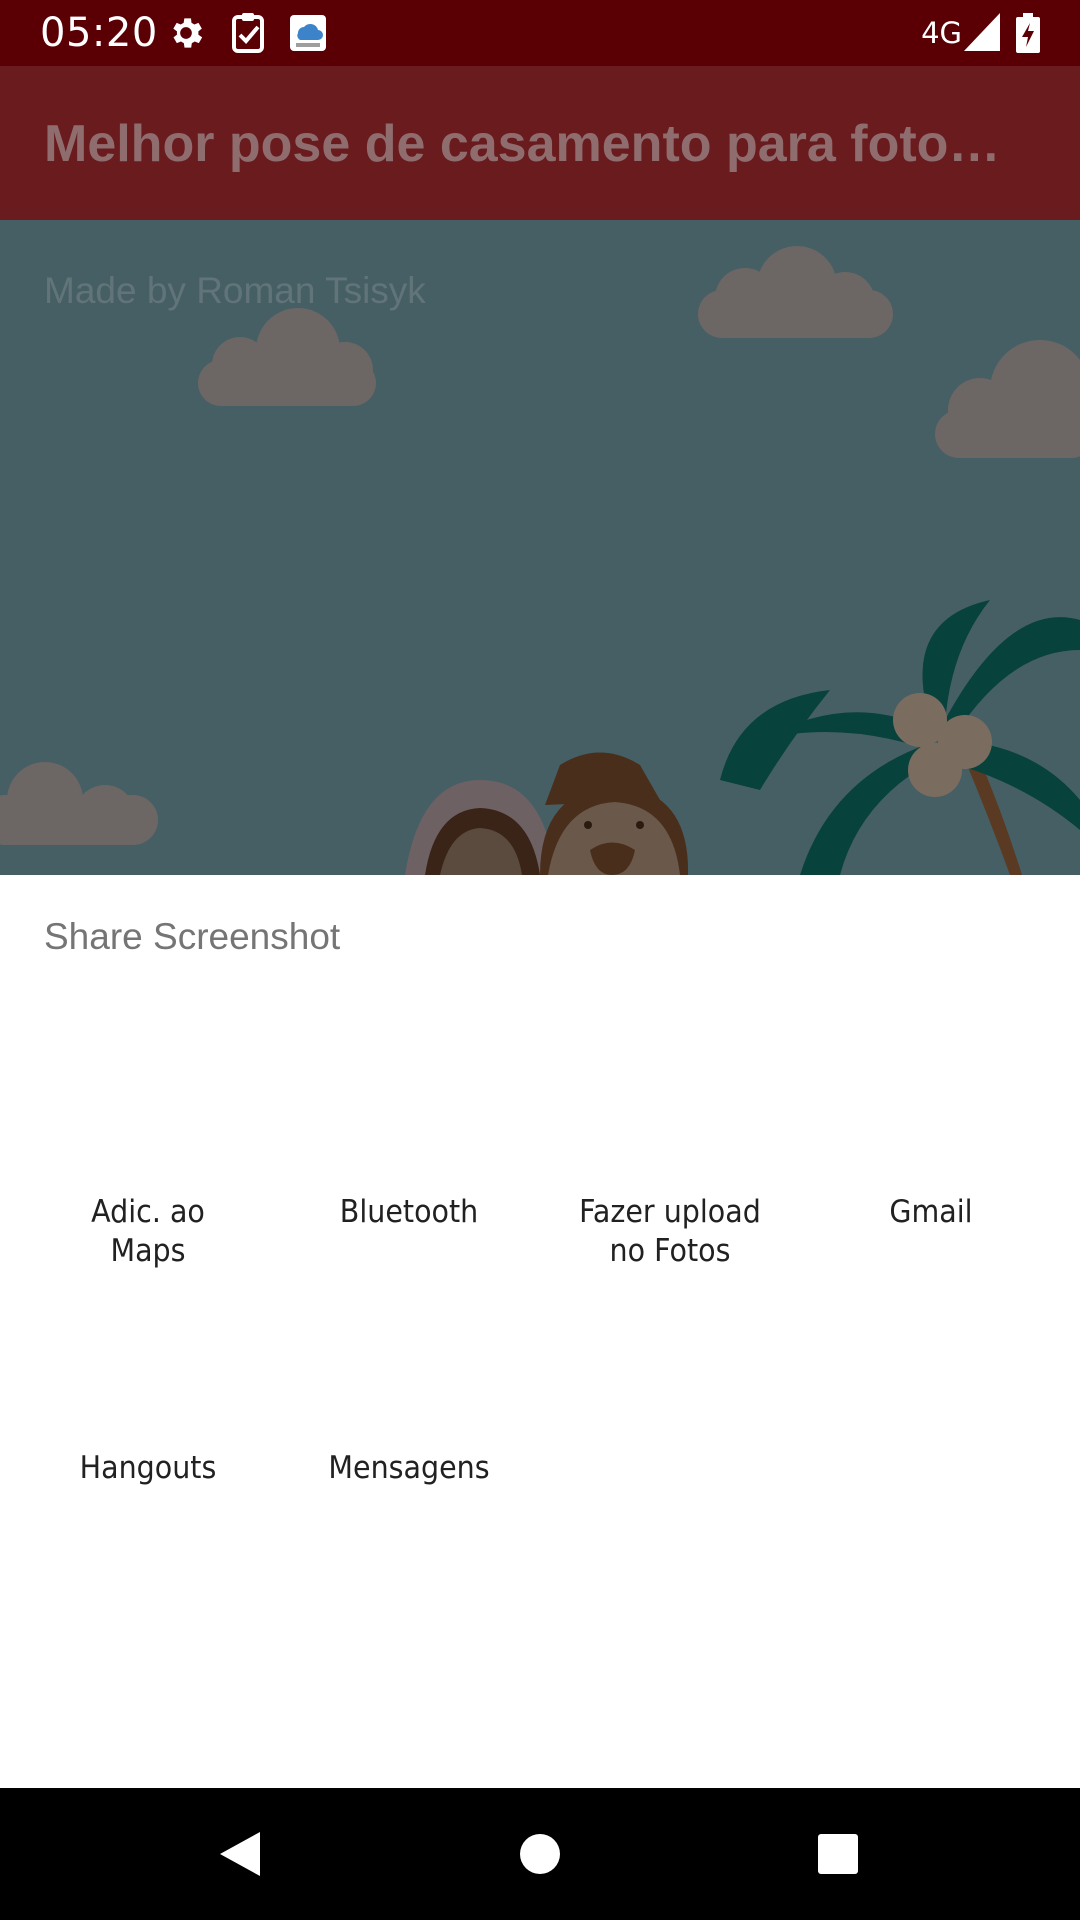 The image size is (1080, 1920). I want to click on navigation-bar, so click(540, 1854).